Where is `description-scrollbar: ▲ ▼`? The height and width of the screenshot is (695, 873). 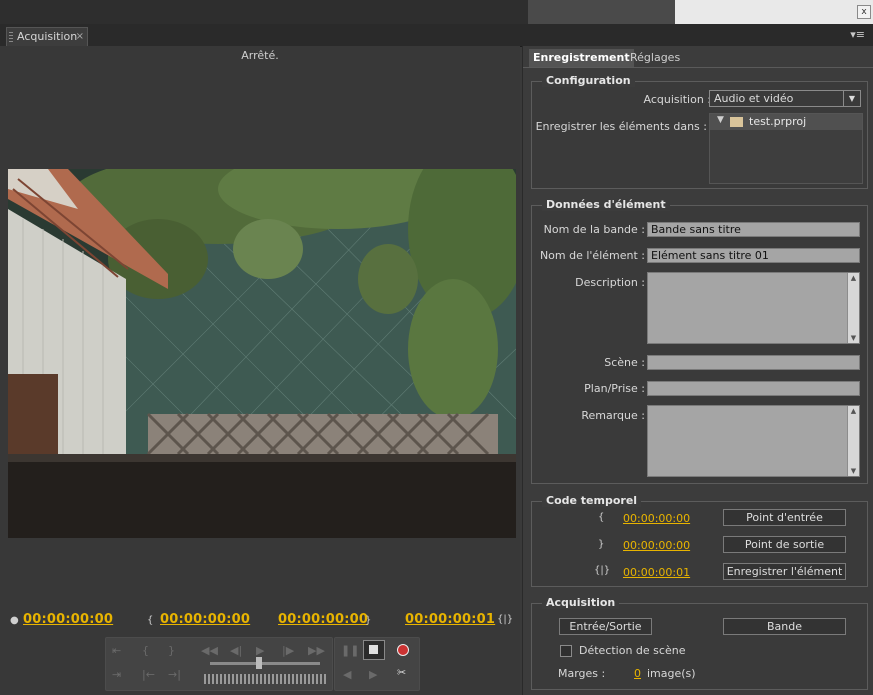 description-scrollbar: ▲ ▼ is located at coordinates (853, 308).